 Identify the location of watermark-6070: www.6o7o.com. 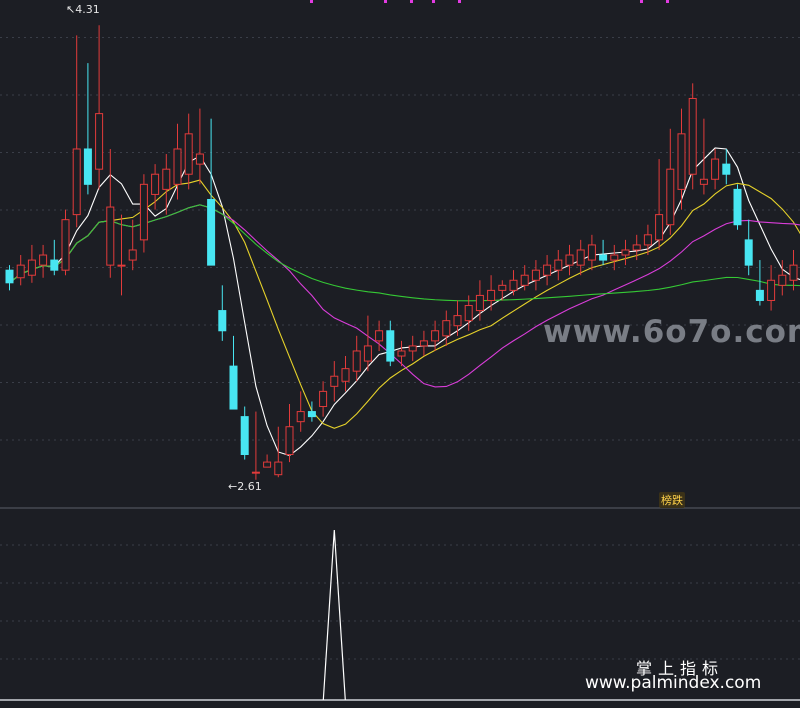
(671, 332).